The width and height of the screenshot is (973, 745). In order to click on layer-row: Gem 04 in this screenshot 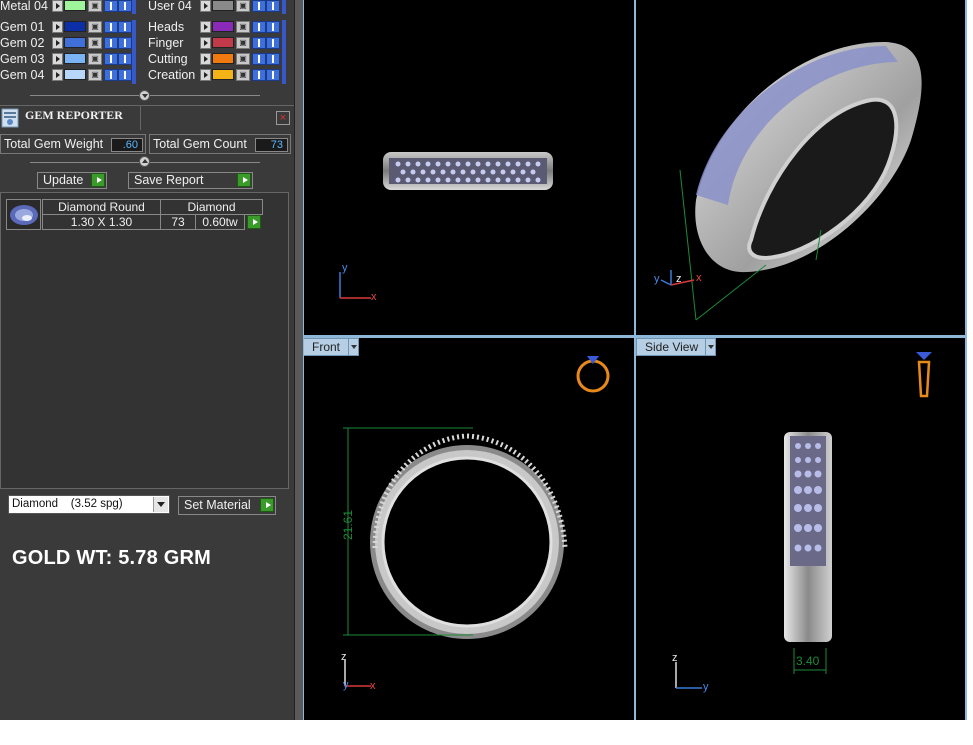, I will do `click(22, 74)`.